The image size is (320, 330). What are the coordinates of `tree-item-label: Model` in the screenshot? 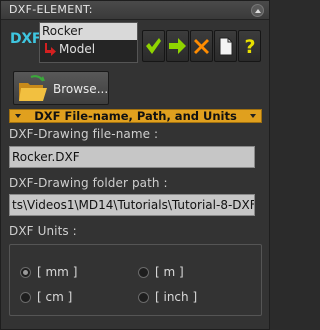 It's located at (77, 49).